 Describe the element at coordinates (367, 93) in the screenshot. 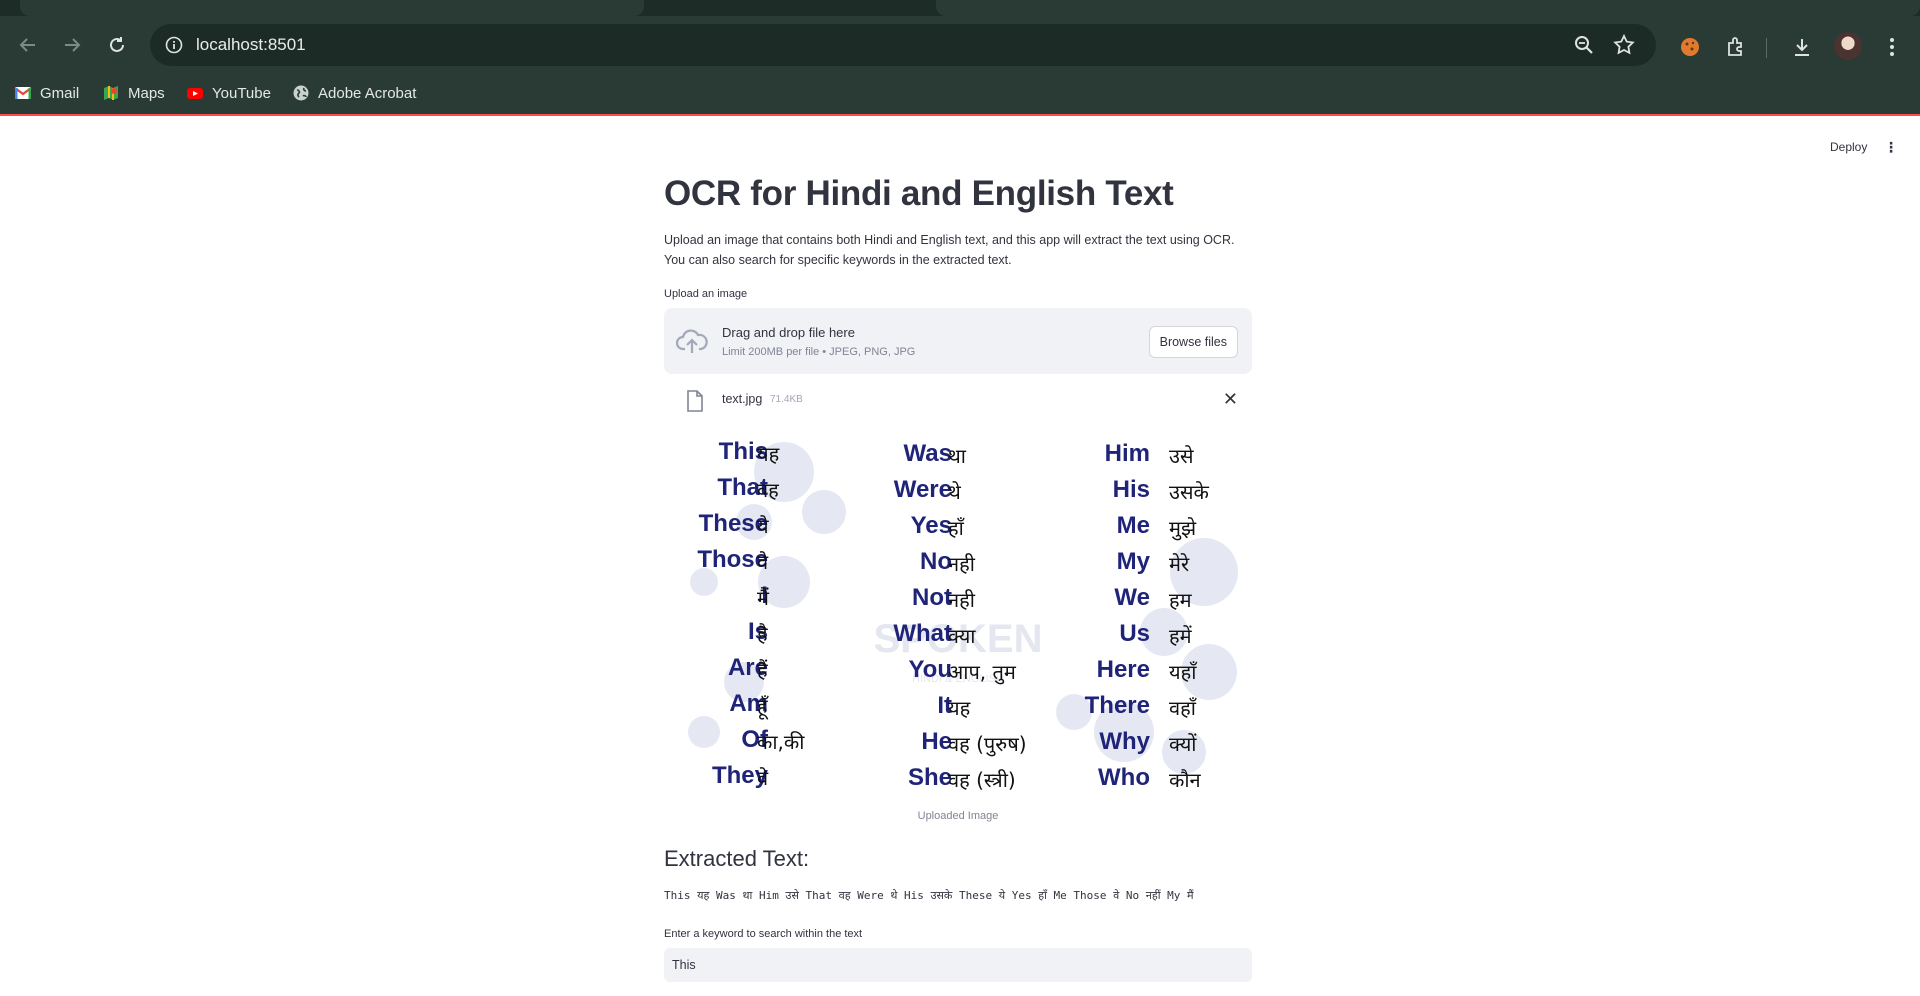

I see `bookmark-label: Adobe Acrobat` at that location.